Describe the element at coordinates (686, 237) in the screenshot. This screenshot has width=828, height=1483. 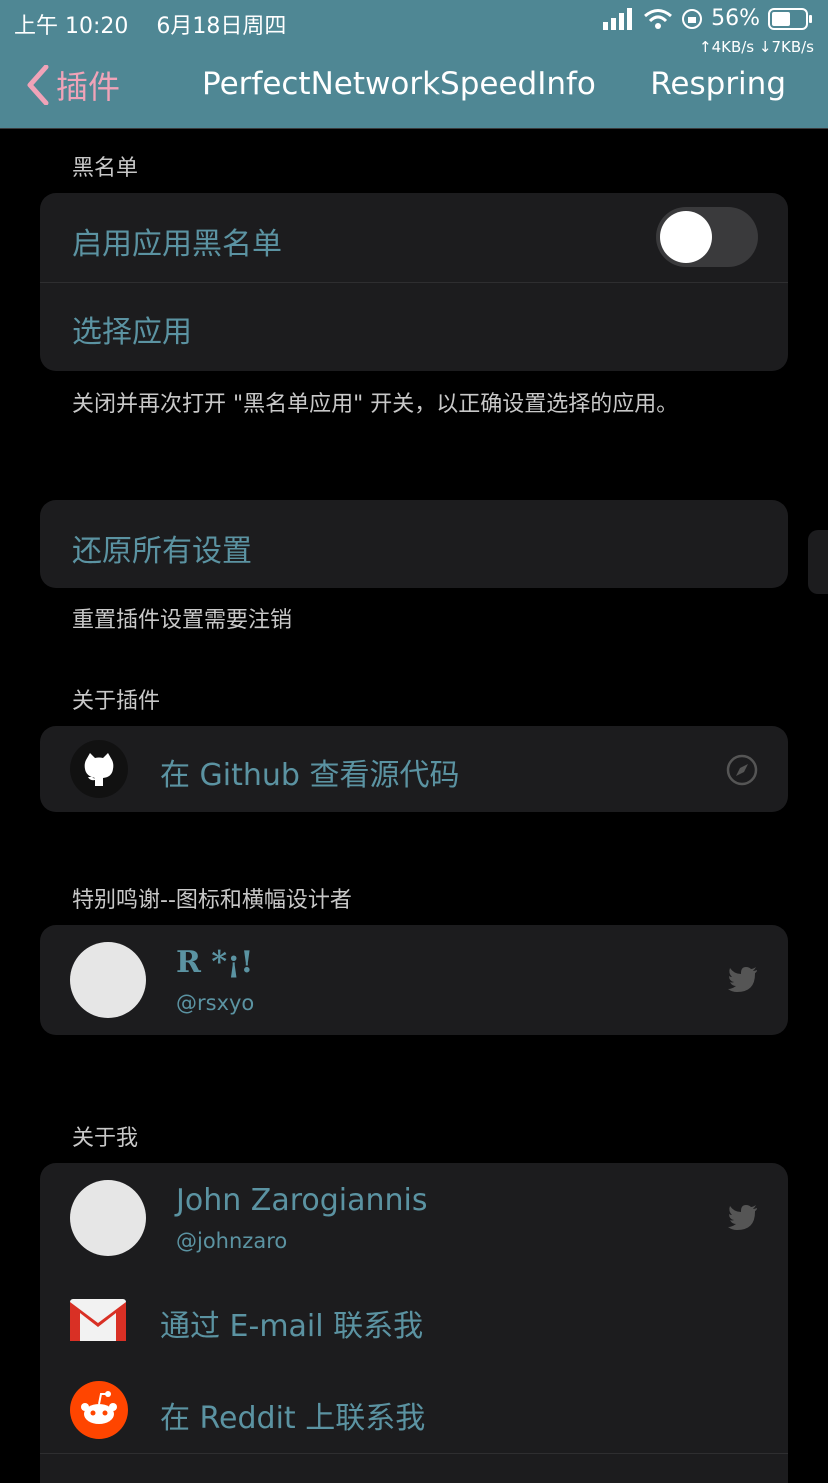
I see `toggle-knob` at that location.